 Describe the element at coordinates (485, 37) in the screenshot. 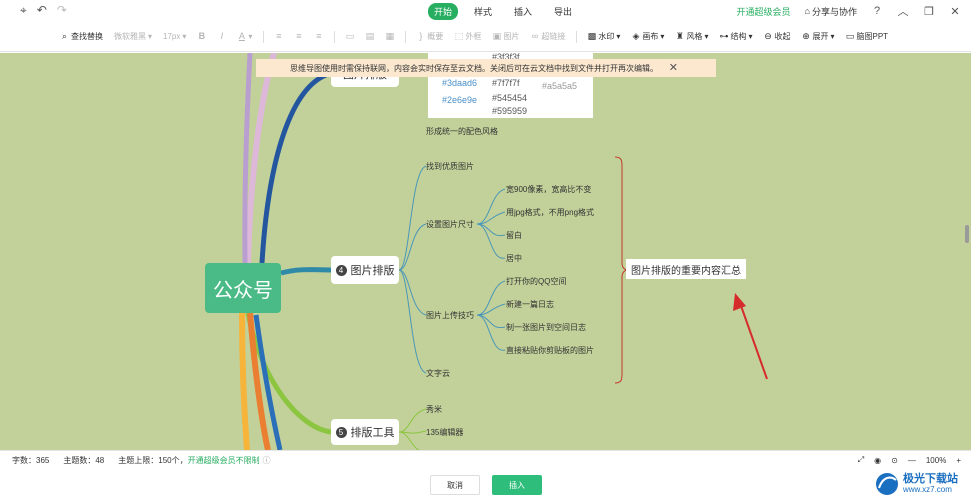

I see `formatting-toolbar: ⌕ 查找替换 微软雅黑 ▾ 17px ▾ B I A ▾ ≡ ≡ ≡ ▭ ▤ ▦` at that location.